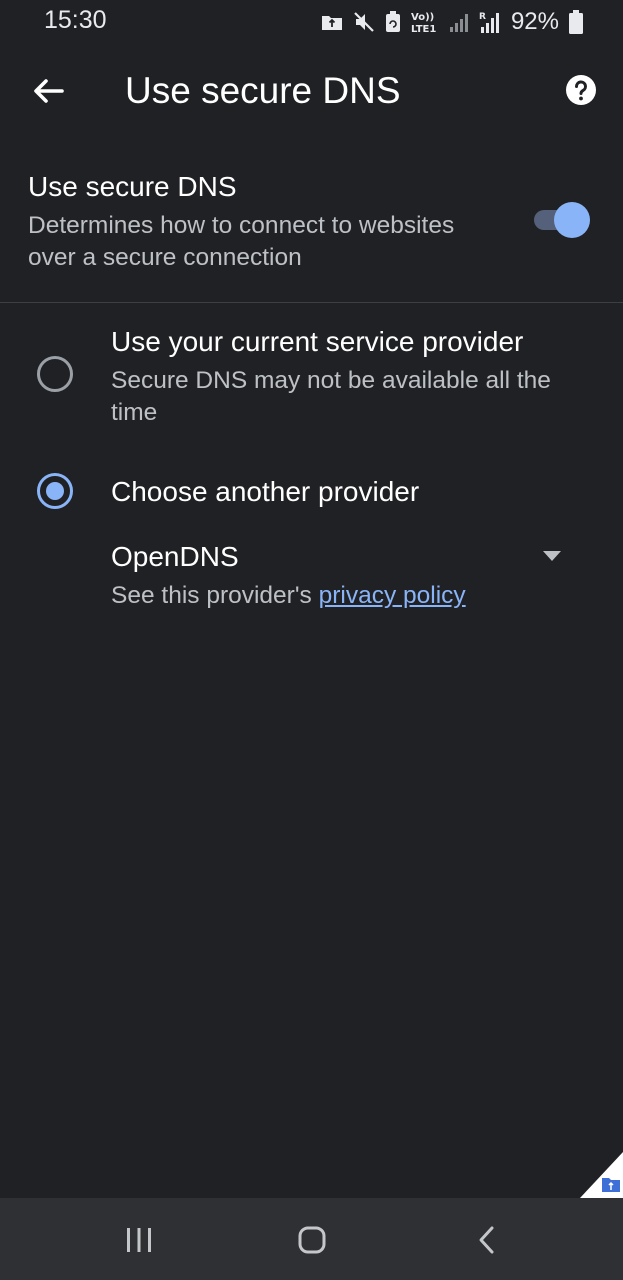 This screenshot has height=1280, width=623. What do you see at coordinates (364, 22) in the screenshot?
I see `mute-icon` at bounding box center [364, 22].